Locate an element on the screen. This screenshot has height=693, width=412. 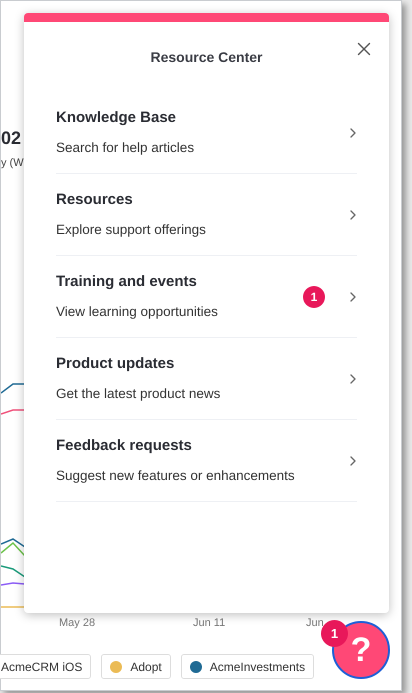
metric-caption: y (W is located at coordinates (13, 163).